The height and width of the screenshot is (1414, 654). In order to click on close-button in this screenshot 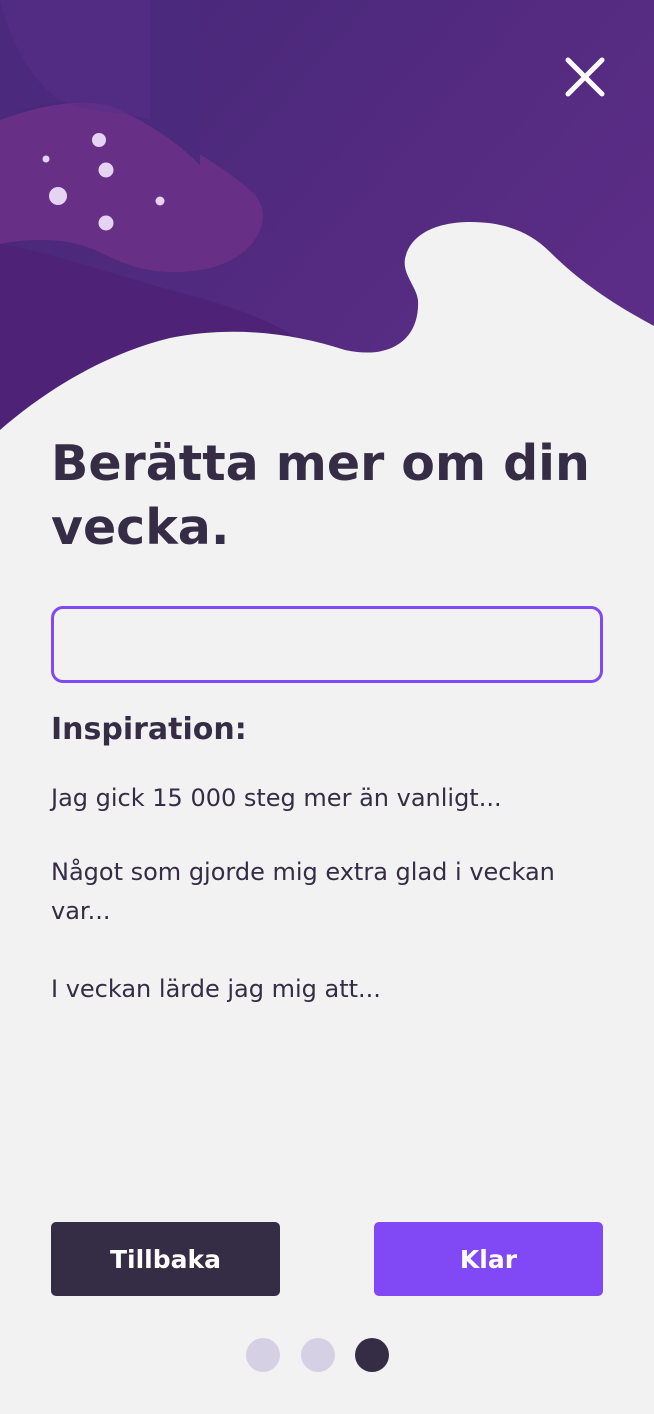, I will do `click(585, 77)`.